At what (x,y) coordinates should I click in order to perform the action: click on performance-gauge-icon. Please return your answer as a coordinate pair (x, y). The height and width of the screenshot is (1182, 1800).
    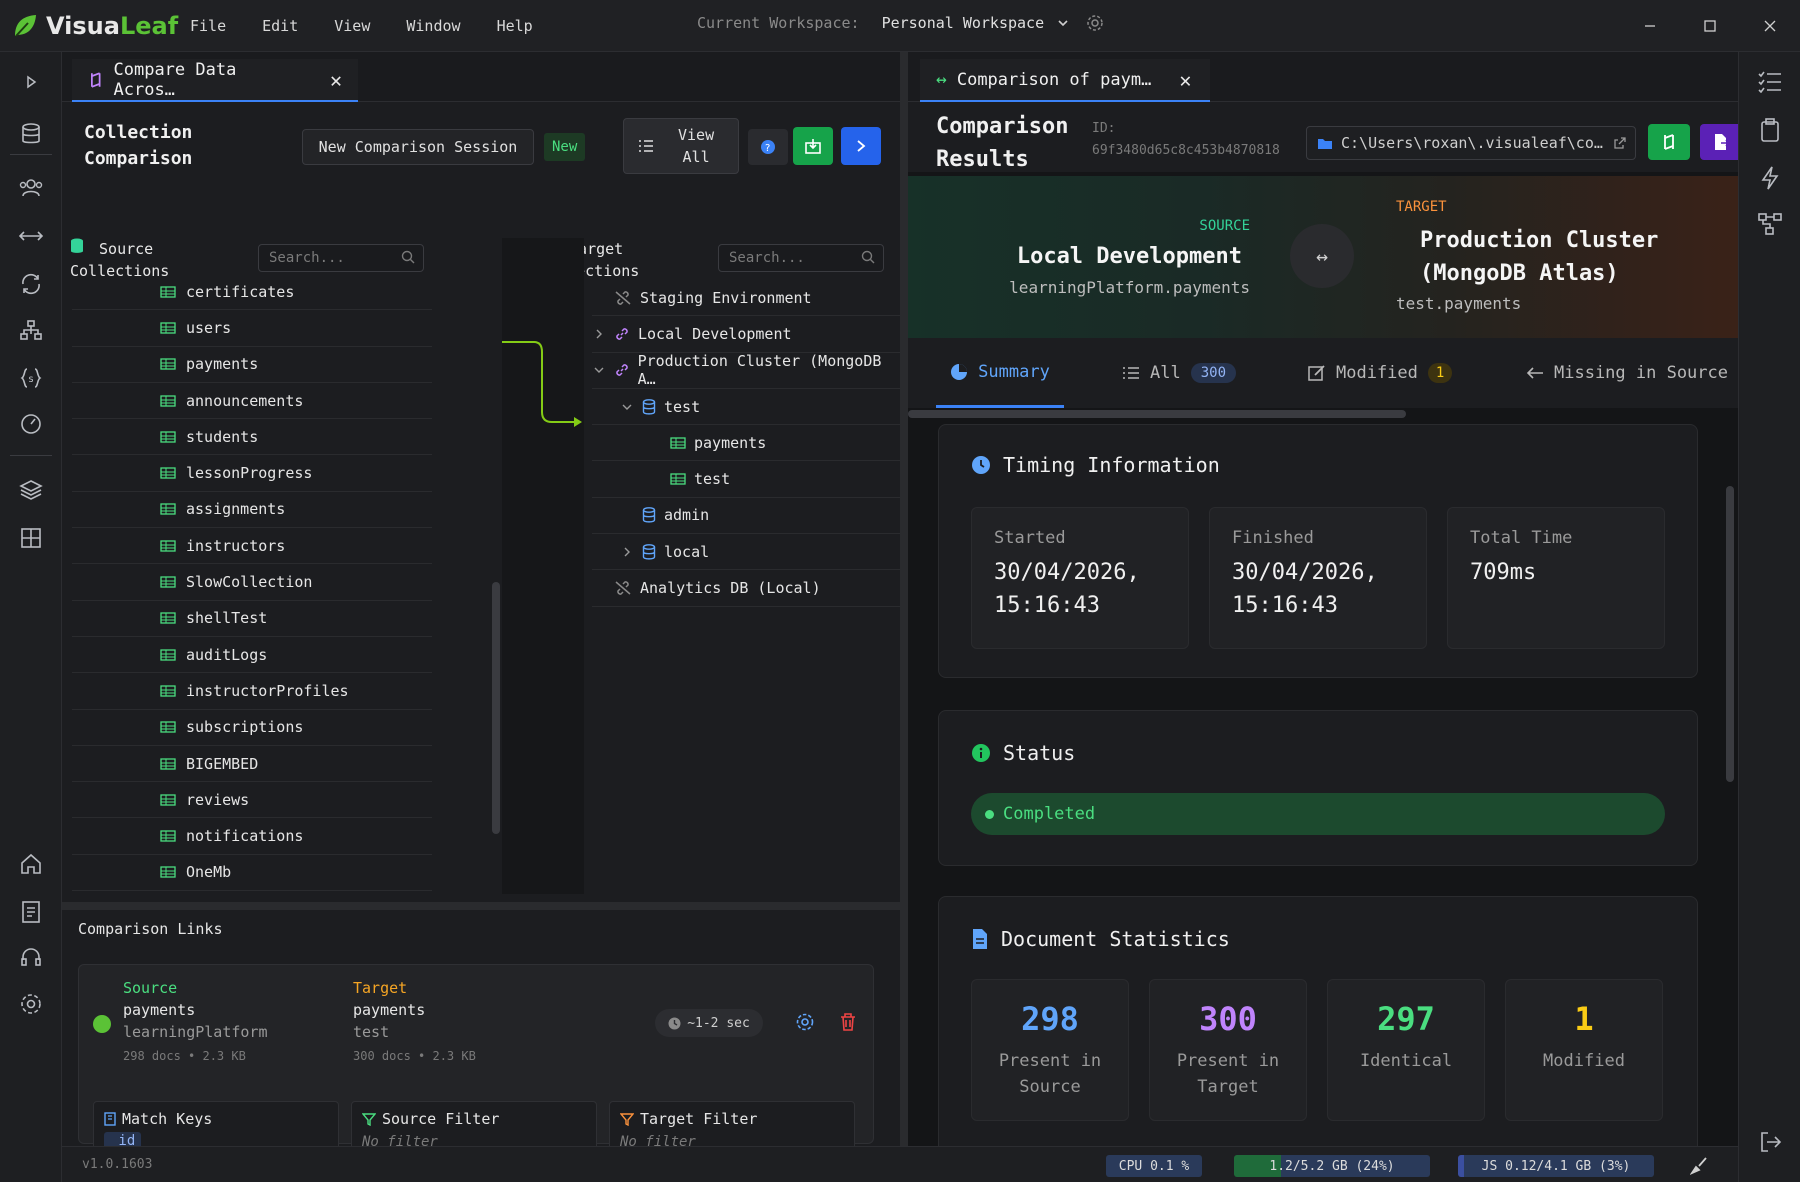
    Looking at the image, I should click on (31, 424).